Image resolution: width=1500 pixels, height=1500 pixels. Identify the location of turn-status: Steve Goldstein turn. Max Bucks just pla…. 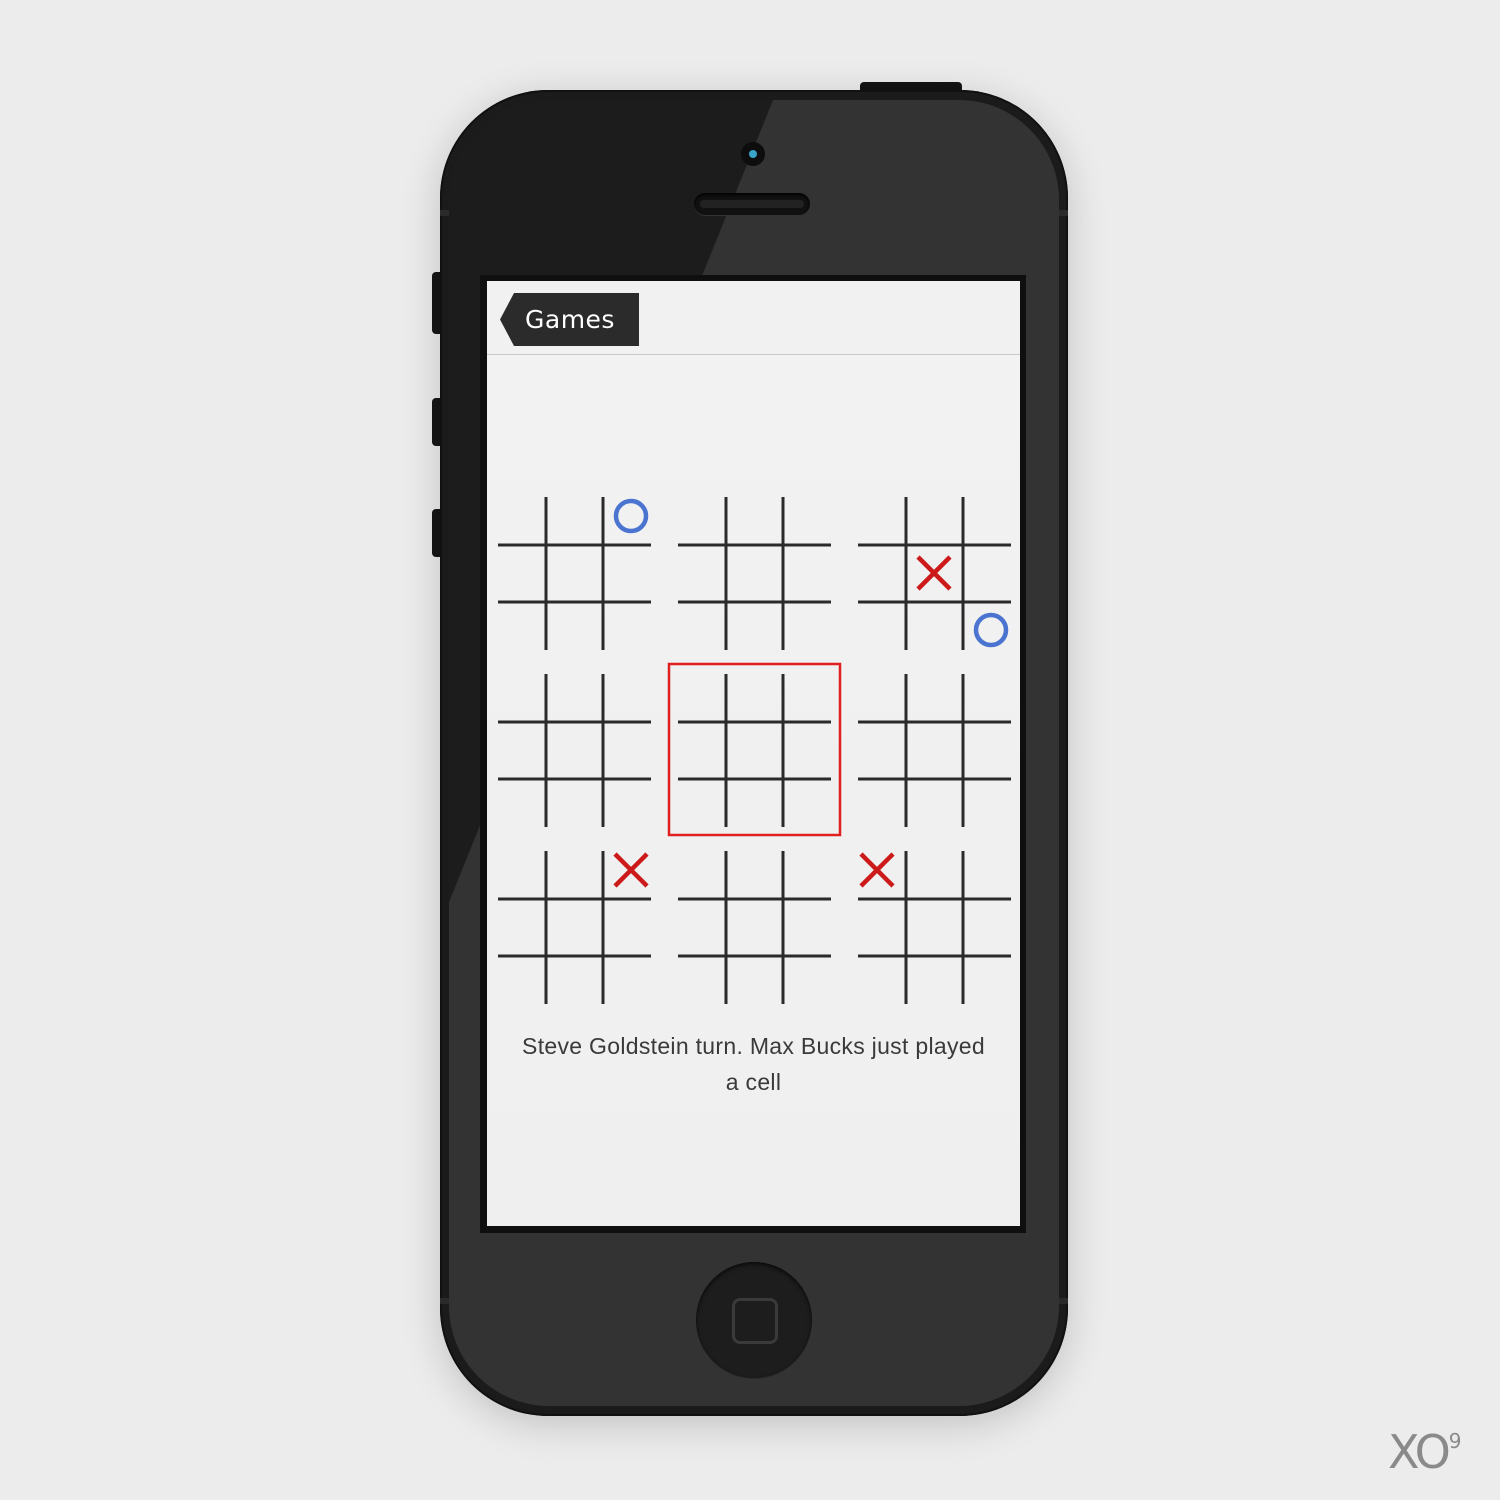
(753, 1064).